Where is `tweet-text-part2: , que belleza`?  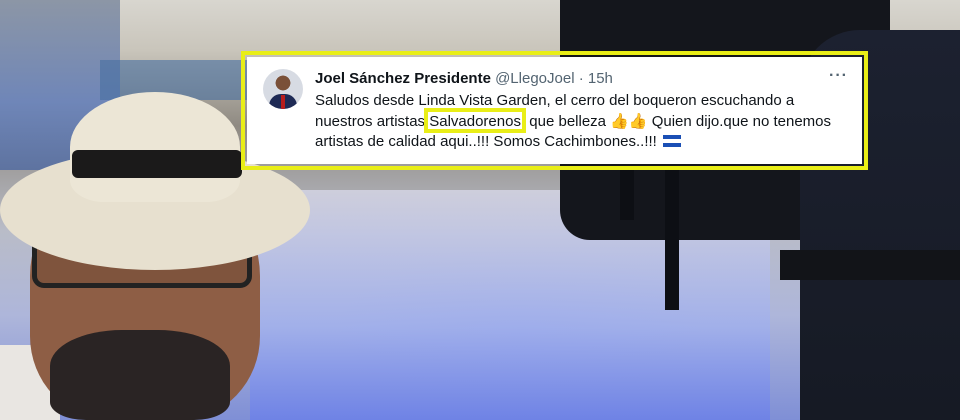 tweet-text-part2: , que belleza is located at coordinates (565, 121).